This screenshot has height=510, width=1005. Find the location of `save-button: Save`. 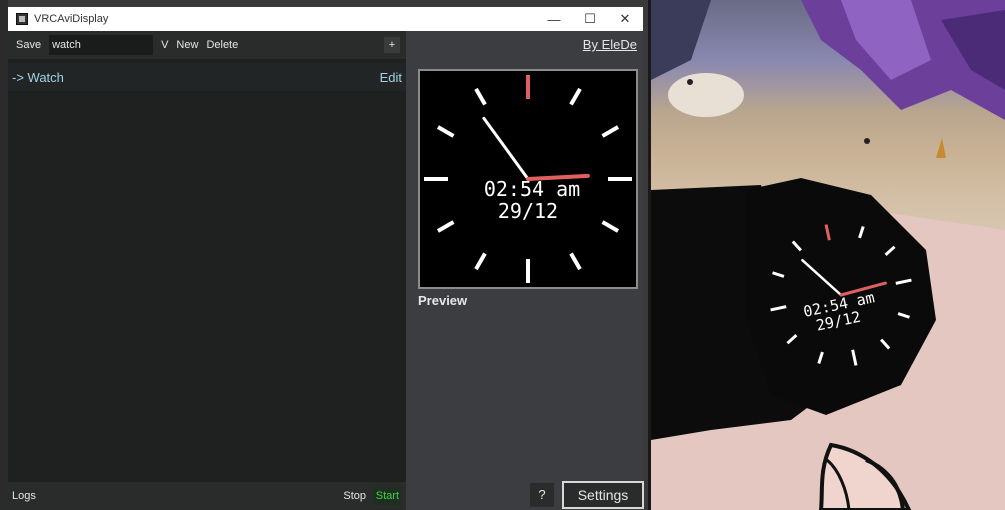

save-button: Save is located at coordinates (28, 45).